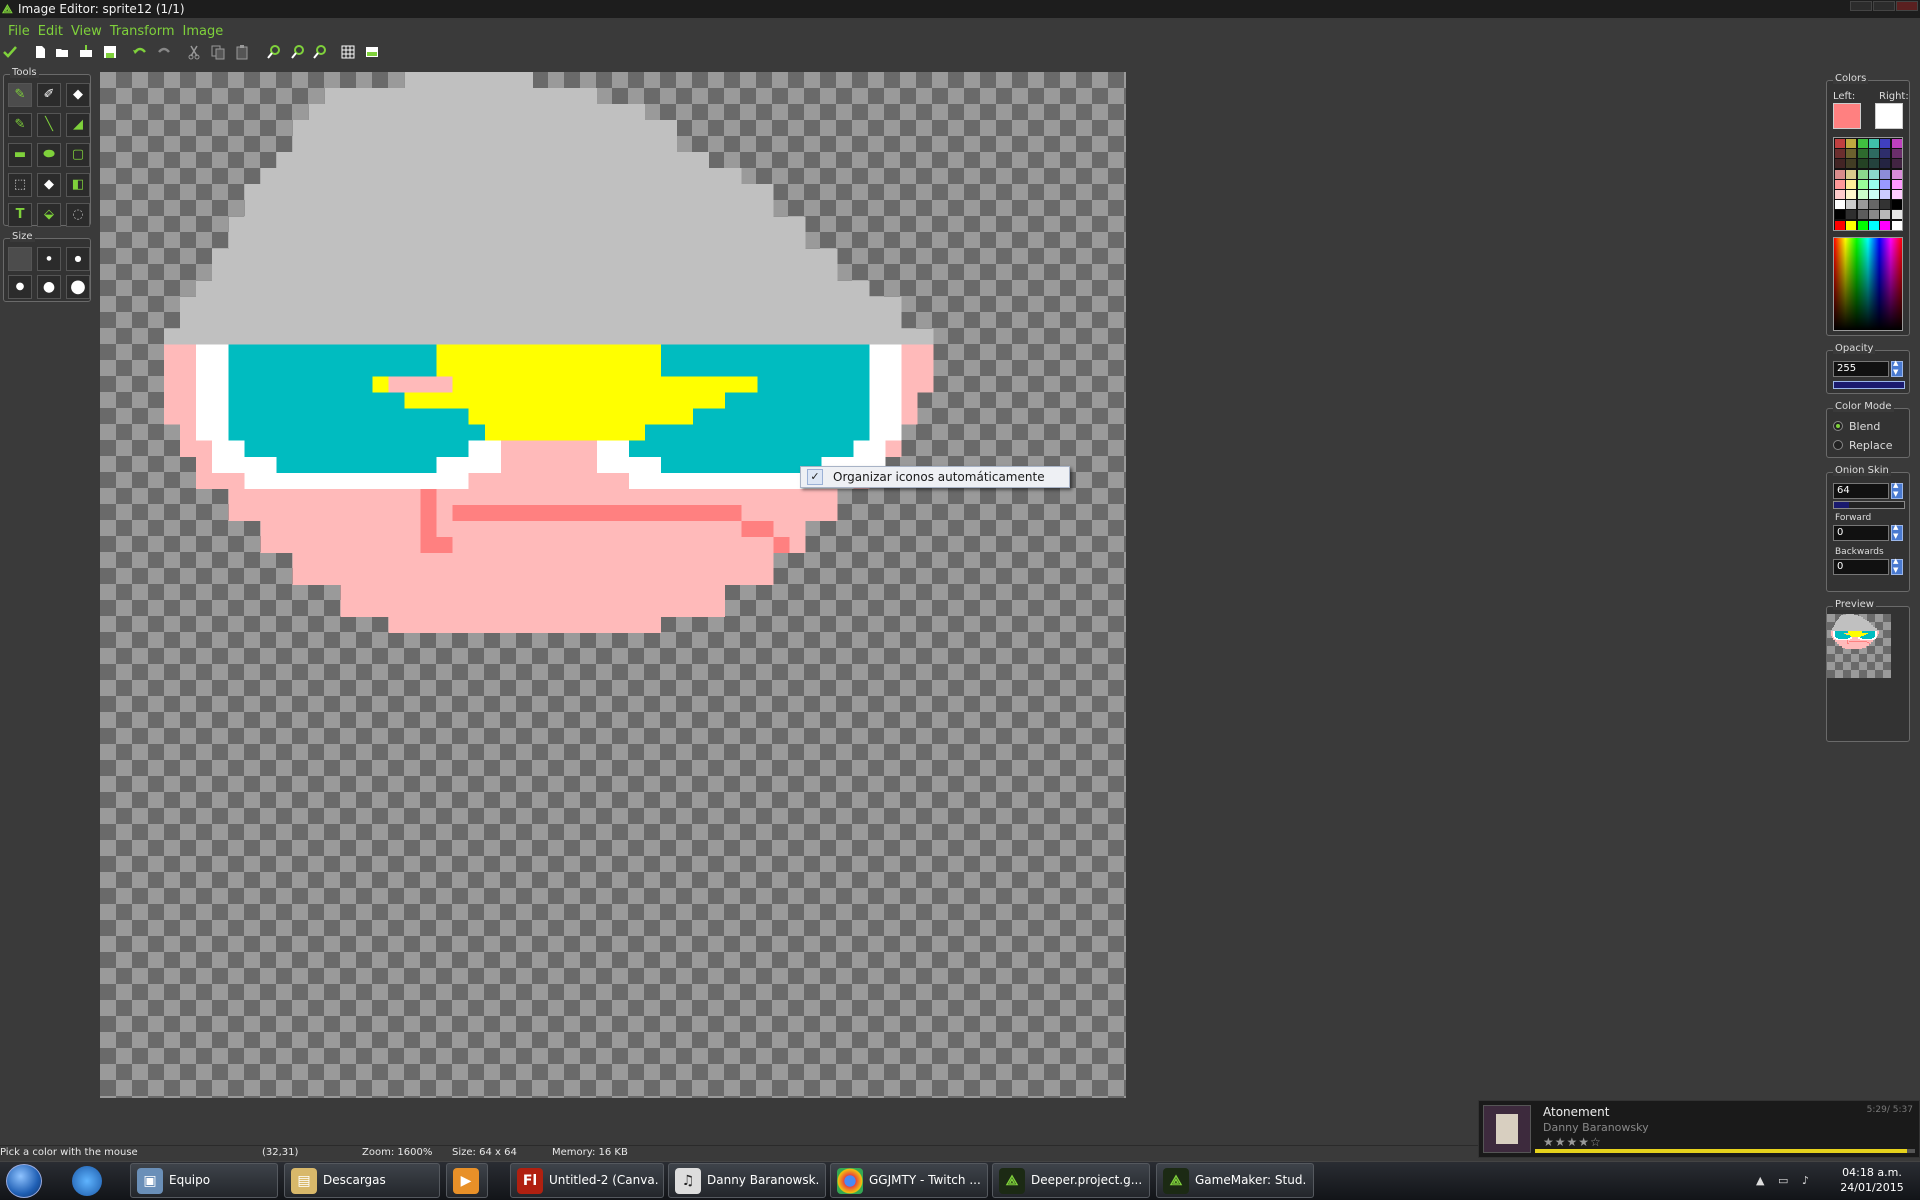  What do you see at coordinates (1838, 445) in the screenshot?
I see `replace-radio` at bounding box center [1838, 445].